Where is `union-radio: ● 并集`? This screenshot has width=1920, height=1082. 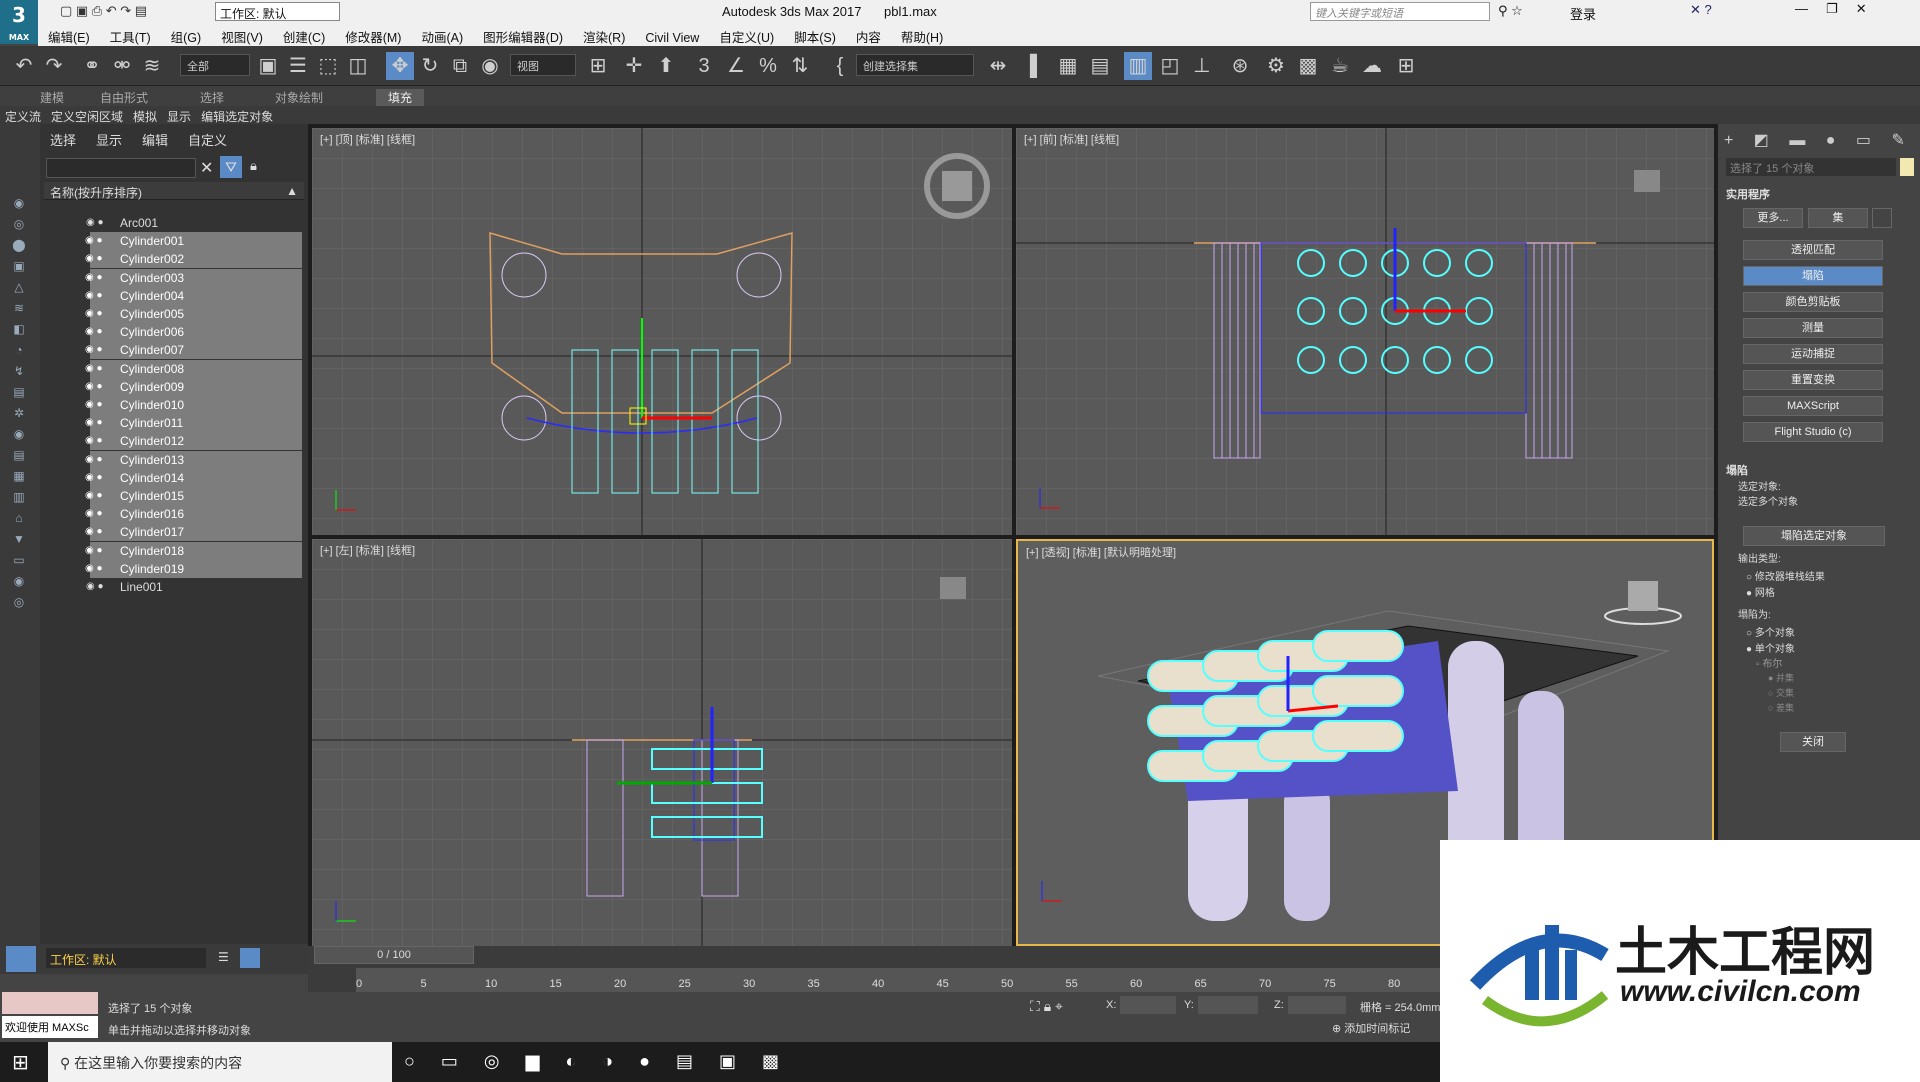
union-radio: ● 并集 is located at coordinates (1781, 677).